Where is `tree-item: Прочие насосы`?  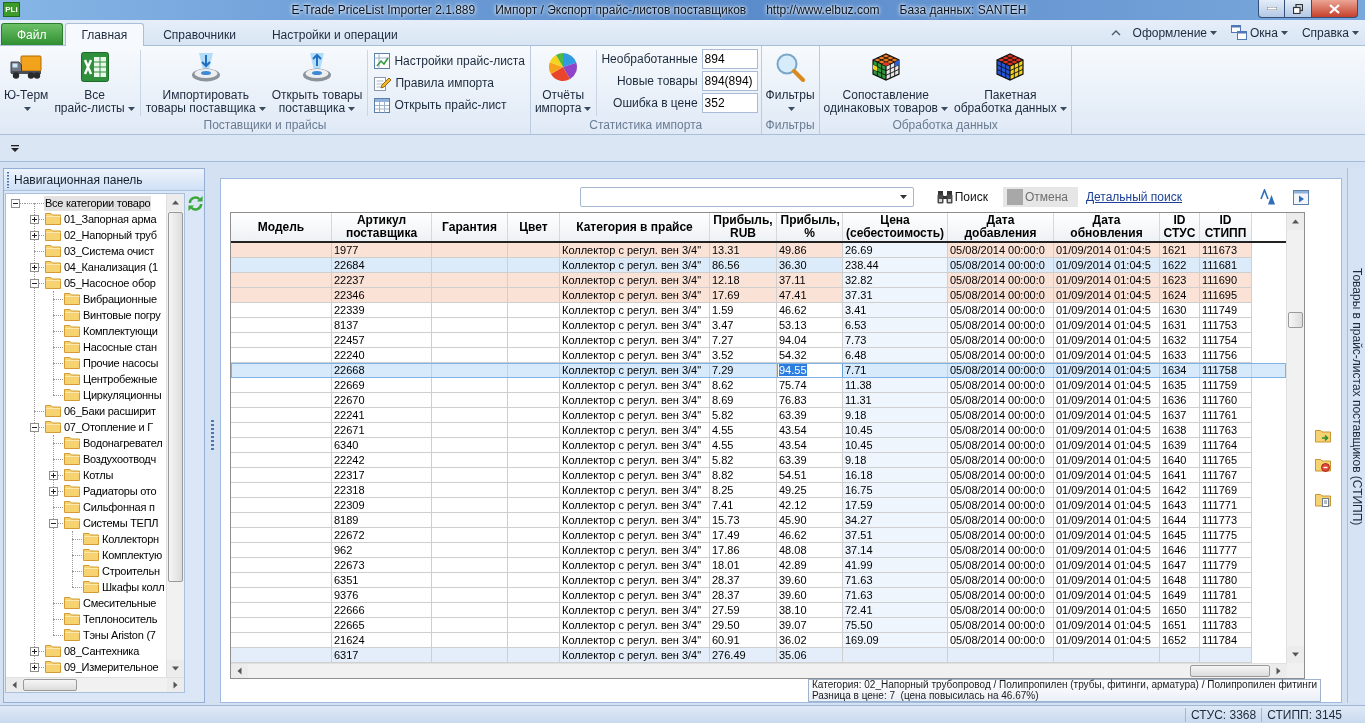
tree-item: Прочие насосы is located at coordinates (121, 363).